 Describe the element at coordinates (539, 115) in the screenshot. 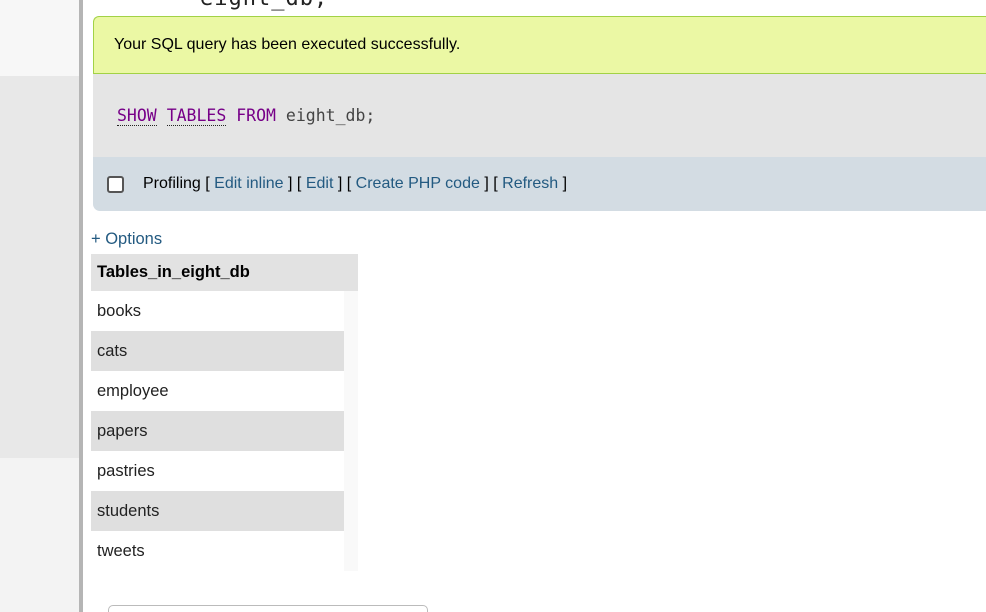

I see `sql-query-display: SHOW TABLES FROM eight_db;` at that location.